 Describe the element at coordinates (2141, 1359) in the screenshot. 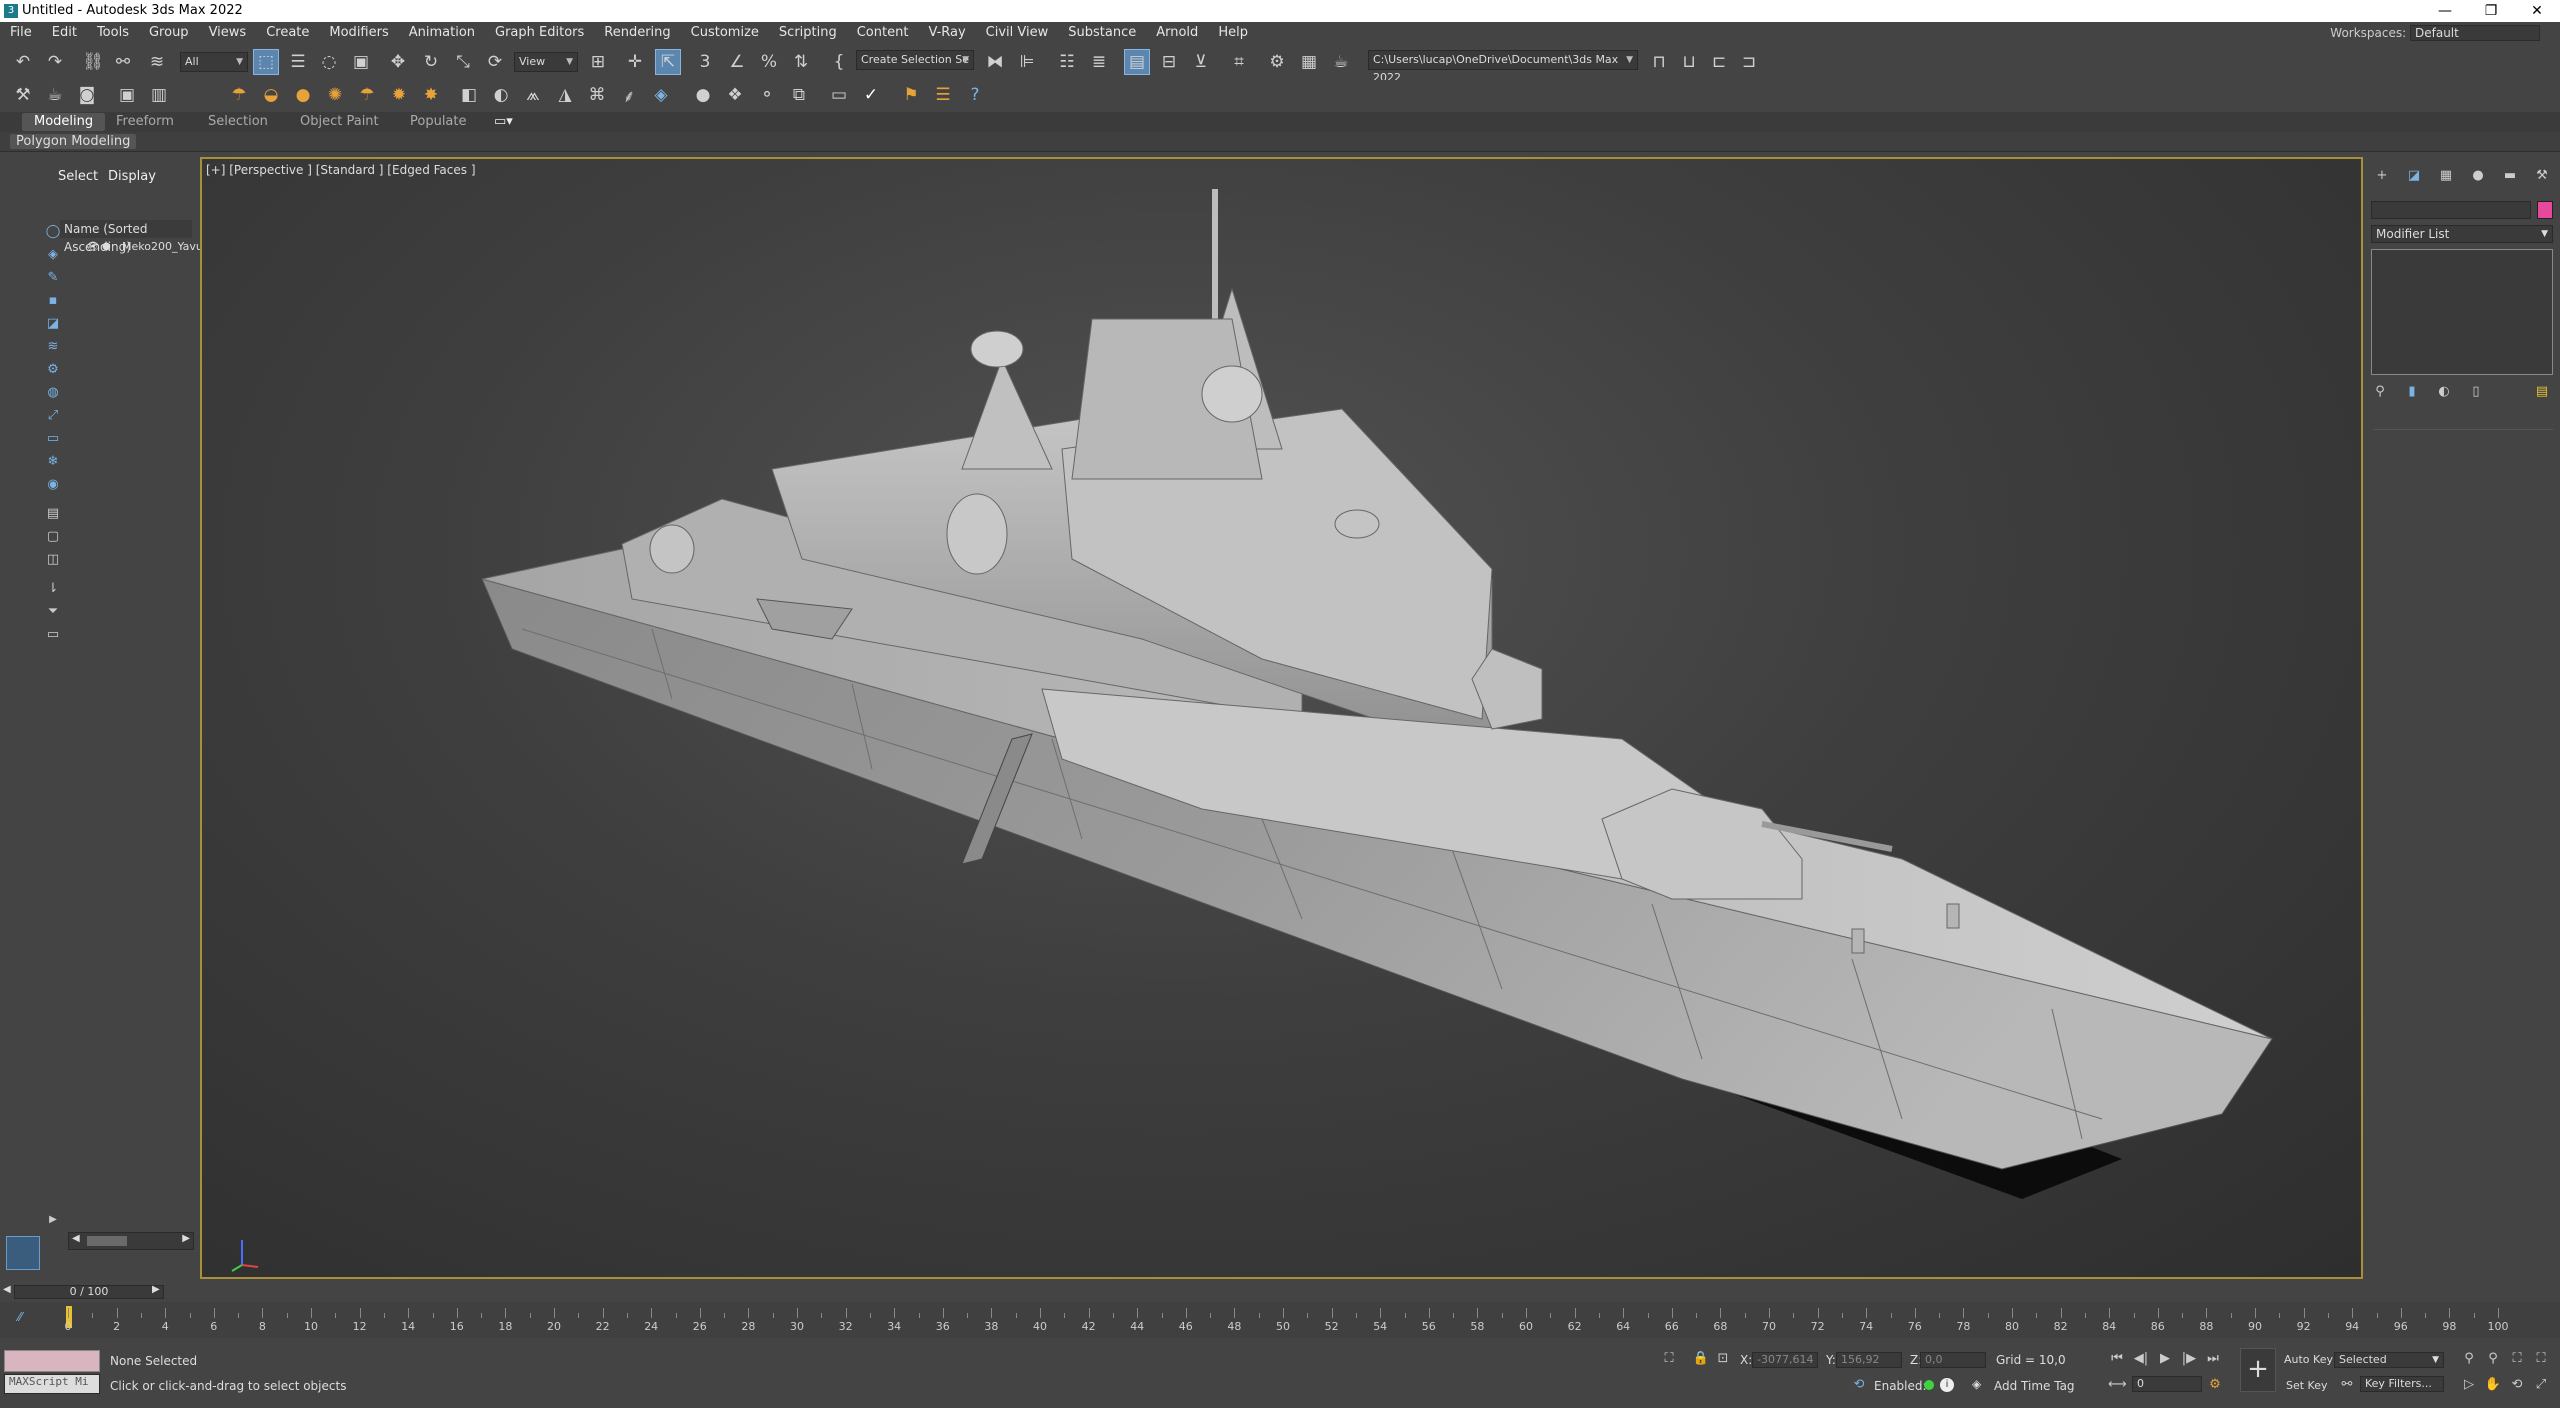

I see `previous-frame-icon: ◀|` at that location.